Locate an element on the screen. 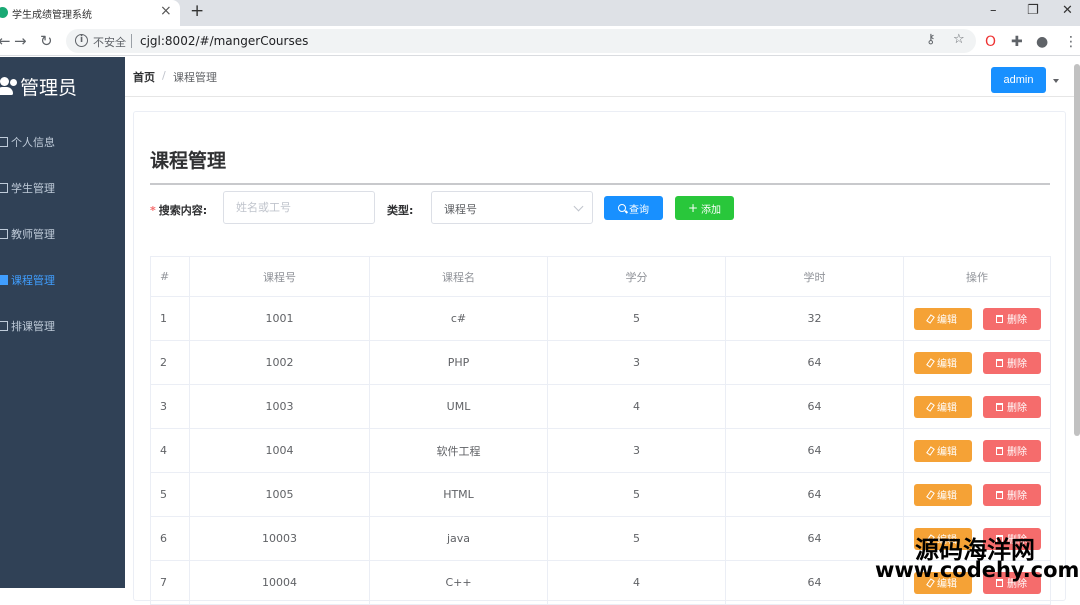 This screenshot has width=1080, height=605. table-row: 2 1002 PHP 3 64 编辑 删除 is located at coordinates (600, 362).